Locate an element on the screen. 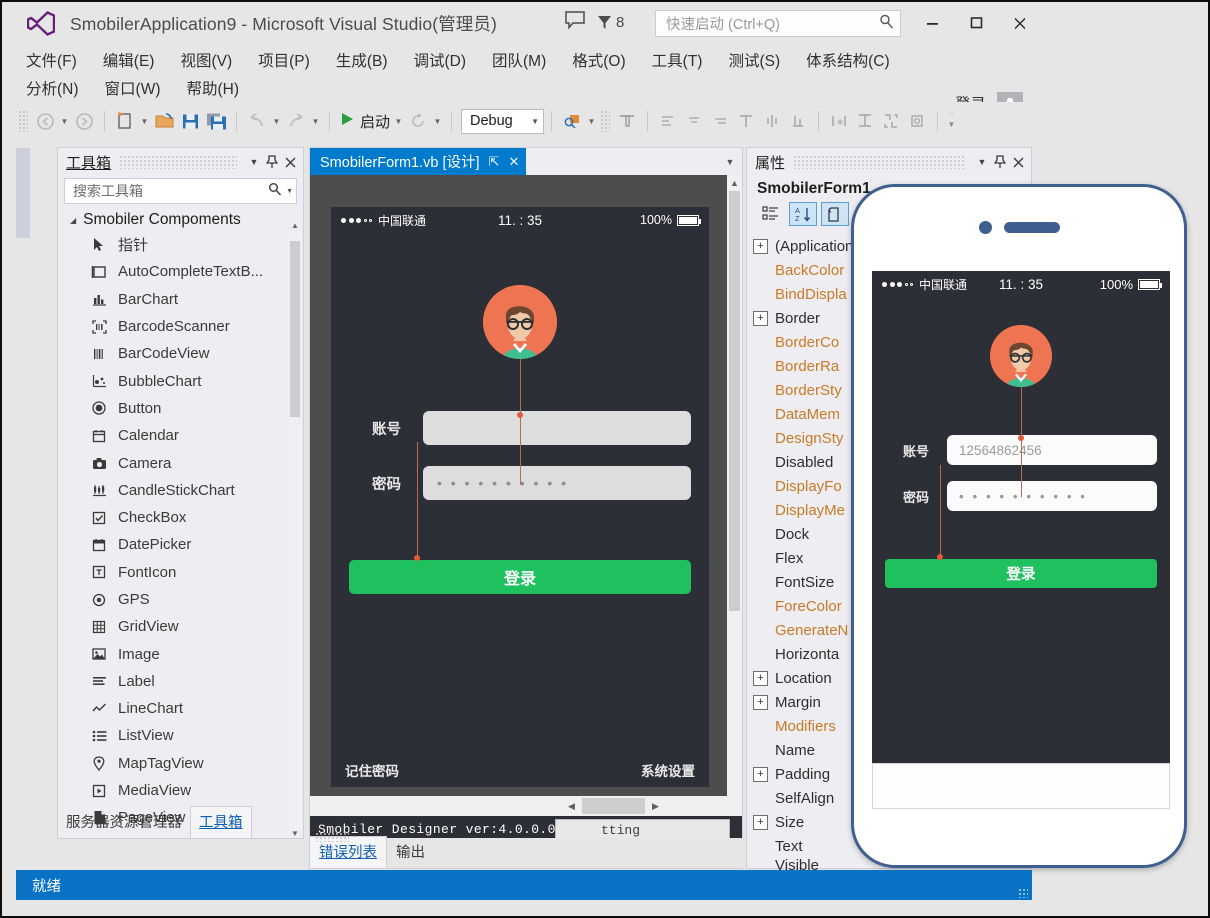  toolbox-item-button: Button is located at coordinates (180, 408).